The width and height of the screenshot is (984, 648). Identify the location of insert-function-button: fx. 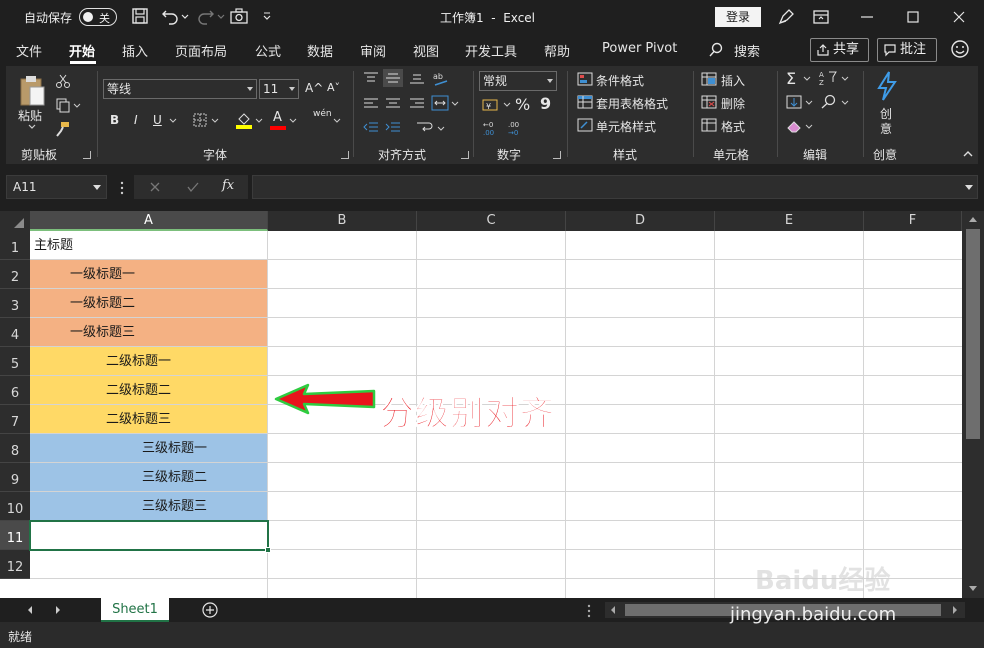
(228, 185).